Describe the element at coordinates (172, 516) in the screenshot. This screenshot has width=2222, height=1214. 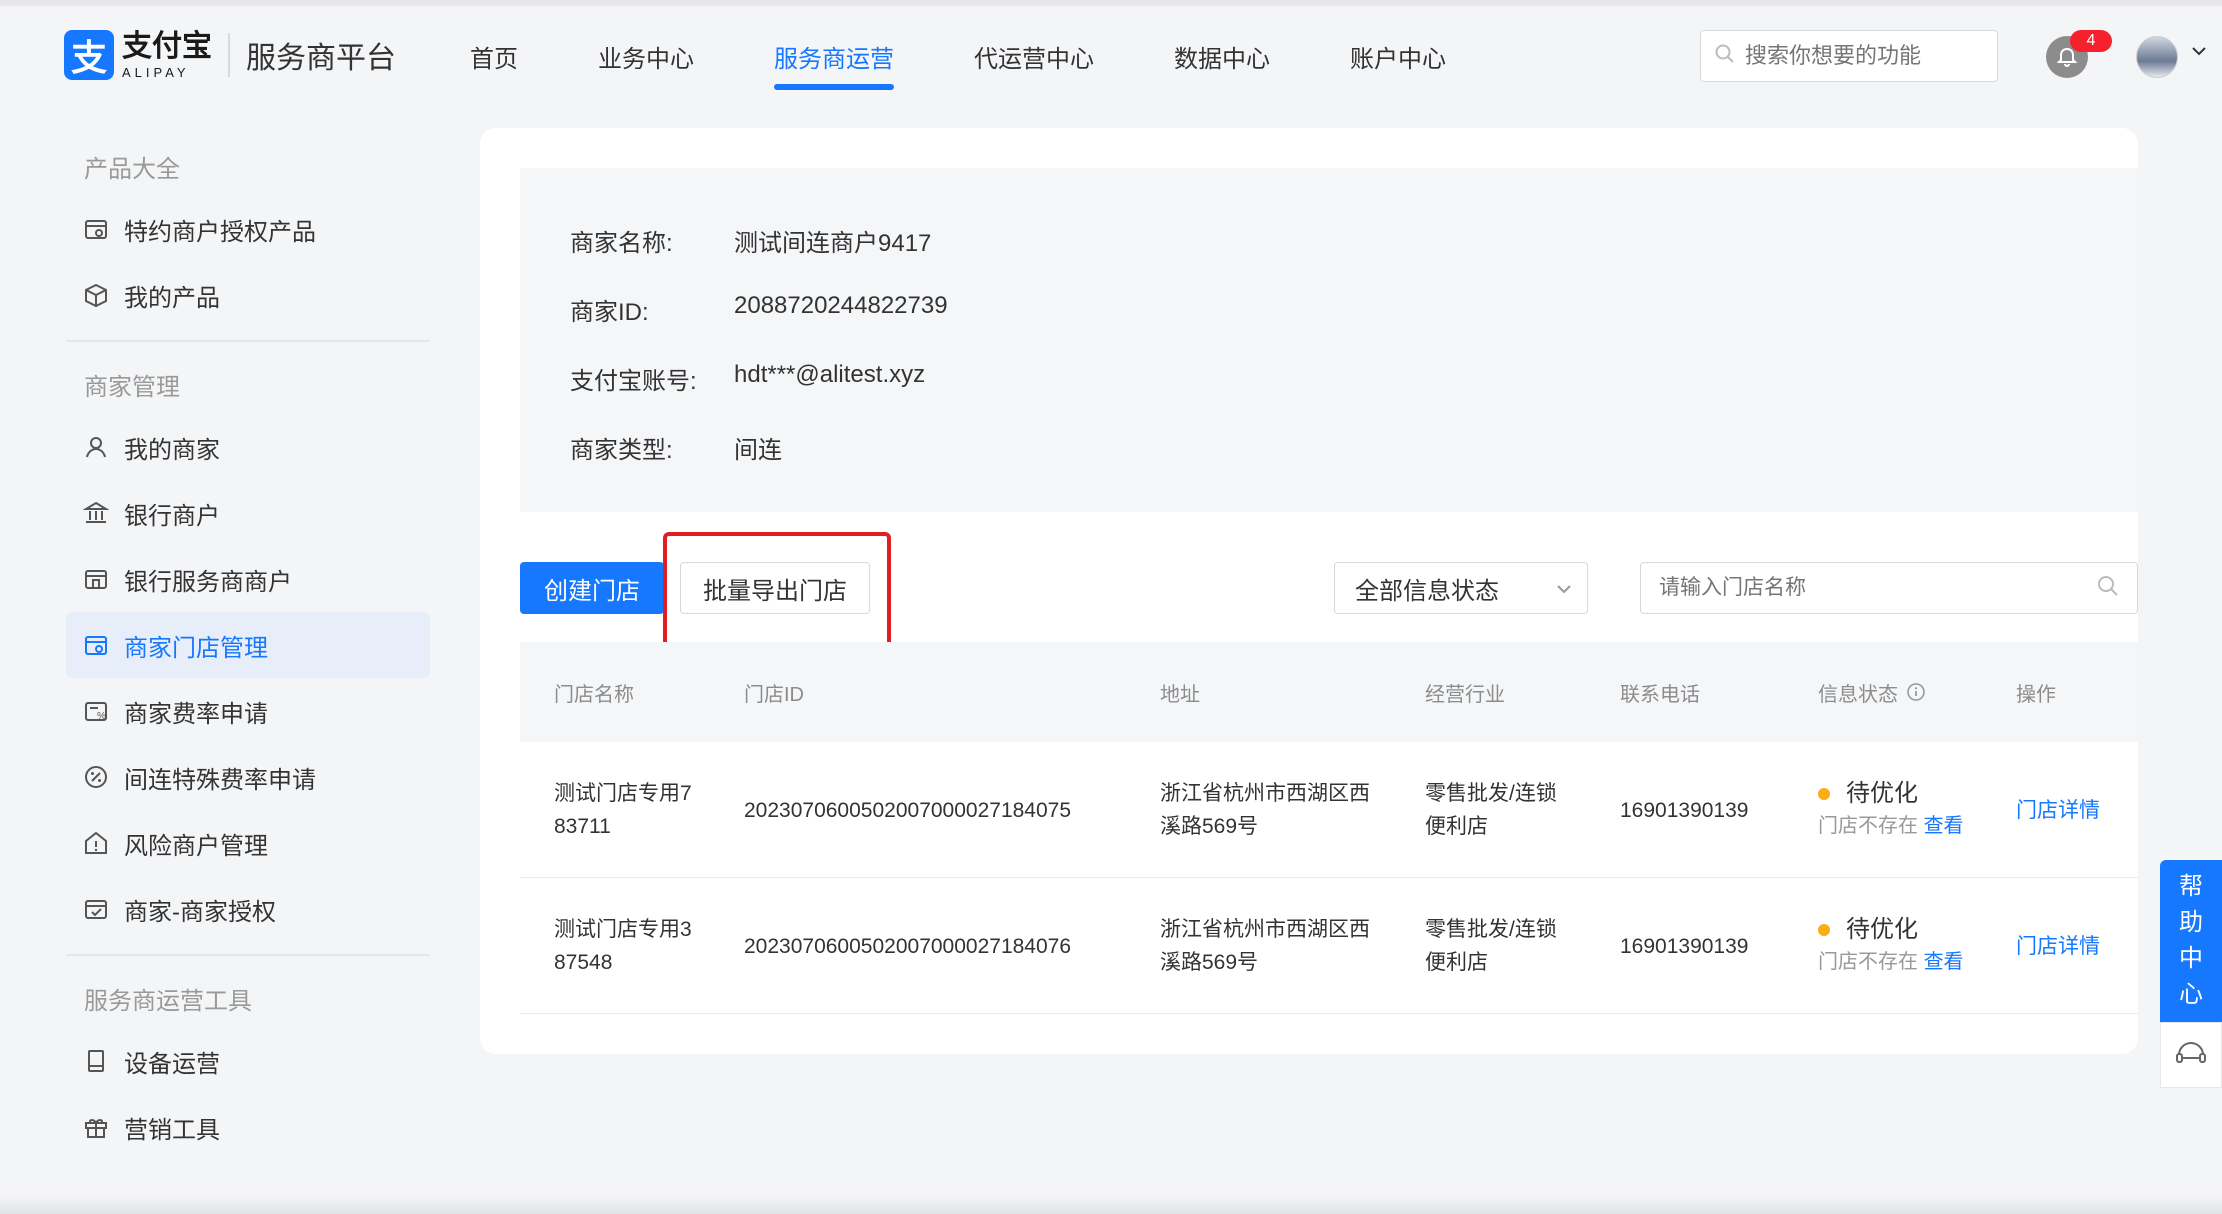
I see `sidebar-item-label: 银行商户` at that location.